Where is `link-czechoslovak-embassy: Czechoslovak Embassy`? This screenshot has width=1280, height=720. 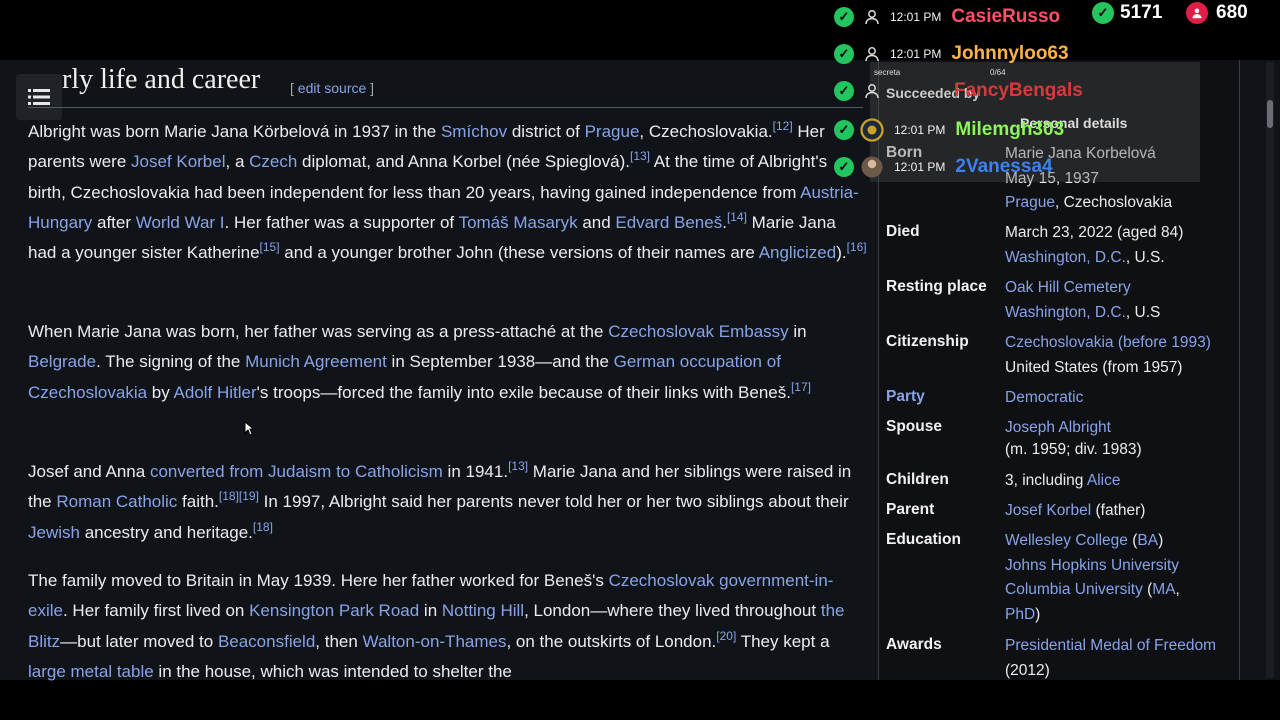 link-czechoslovak-embassy: Czechoslovak Embassy is located at coordinates (698, 331).